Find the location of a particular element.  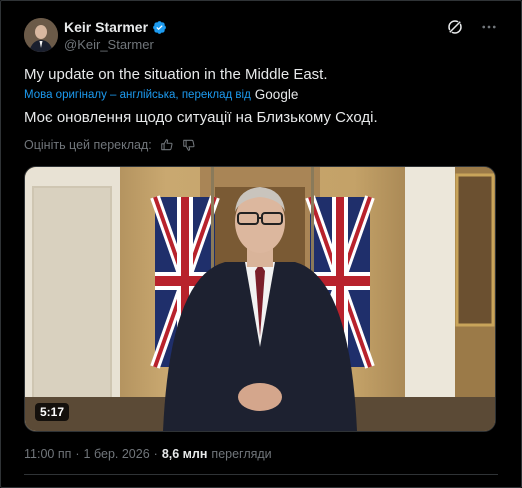

divider is located at coordinates (261, 474).